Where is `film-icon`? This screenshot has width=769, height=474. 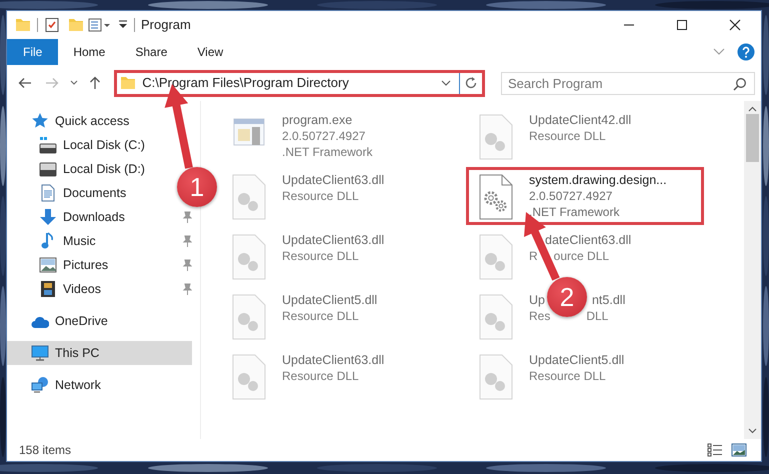
film-icon is located at coordinates (48, 289).